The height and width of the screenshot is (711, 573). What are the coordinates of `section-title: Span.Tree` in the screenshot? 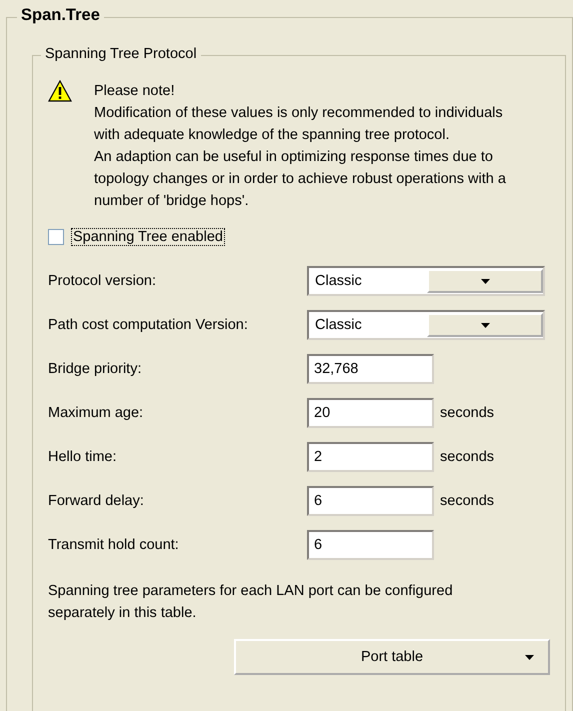 It's located at (60, 15).